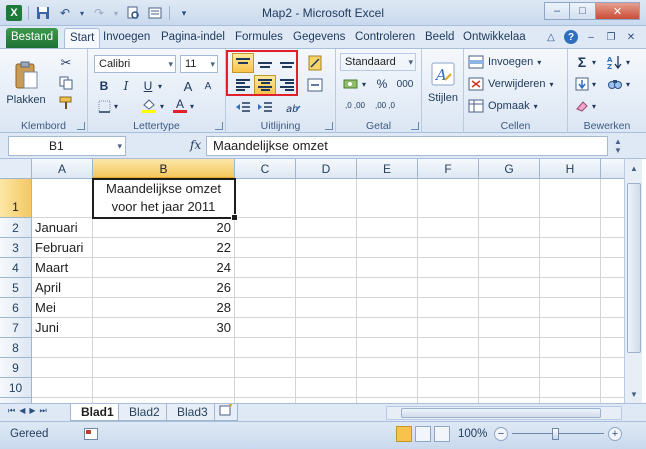 This screenshot has height=449, width=646. Describe the element at coordinates (442, 434) in the screenshot. I see `page-break-view-icon` at that location.